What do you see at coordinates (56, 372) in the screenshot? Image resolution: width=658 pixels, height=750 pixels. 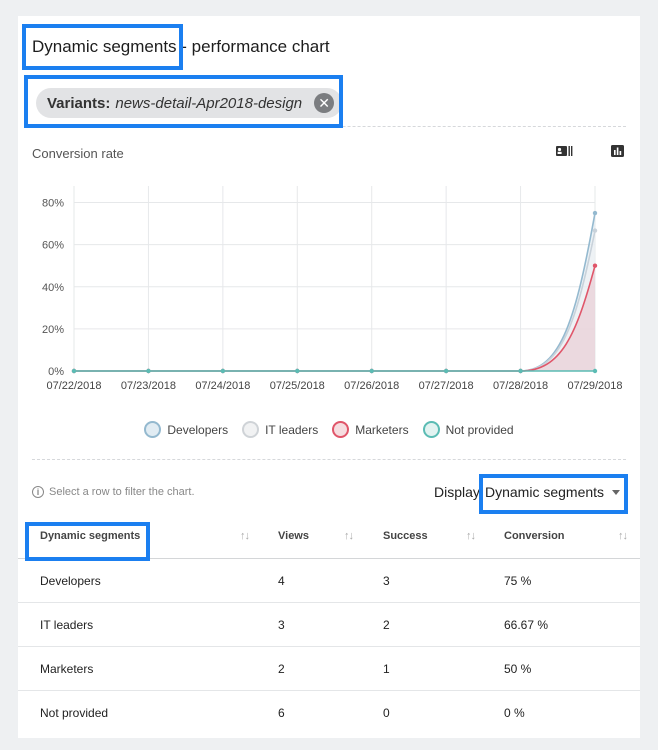 I see `y-tick-label: 0%` at bounding box center [56, 372].